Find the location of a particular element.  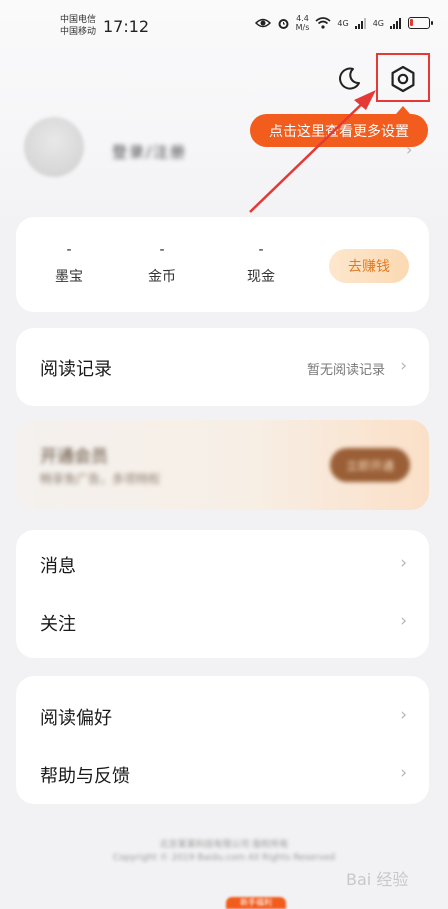

network-speed: 4.4 M/s is located at coordinates (303, 23).